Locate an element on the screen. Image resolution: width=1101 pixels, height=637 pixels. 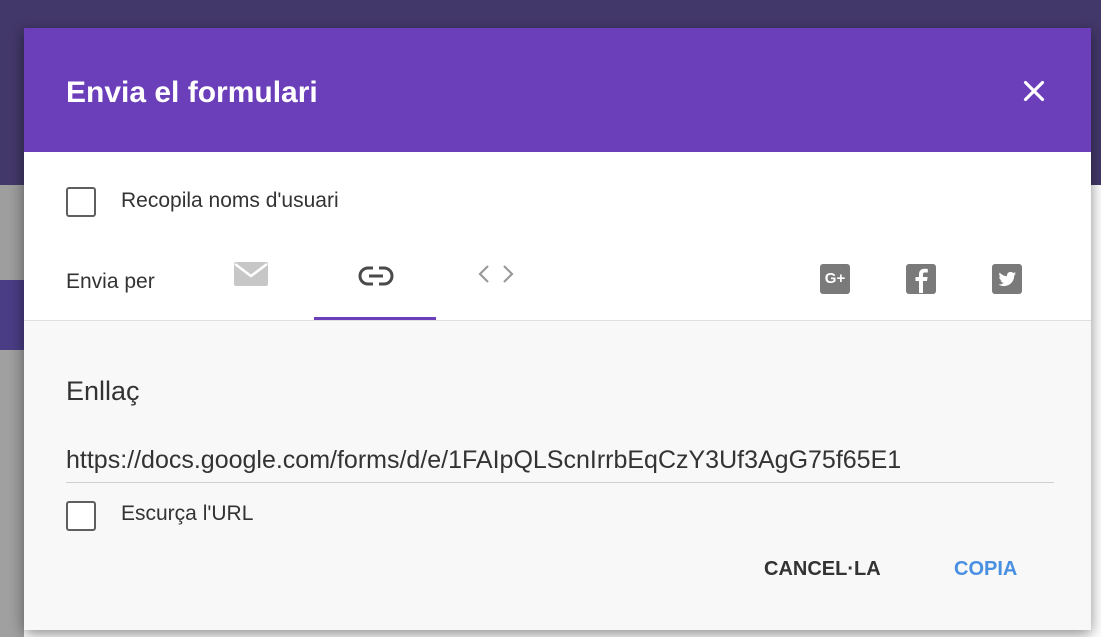
background-overlay-strip is located at coordinates (12, 232).